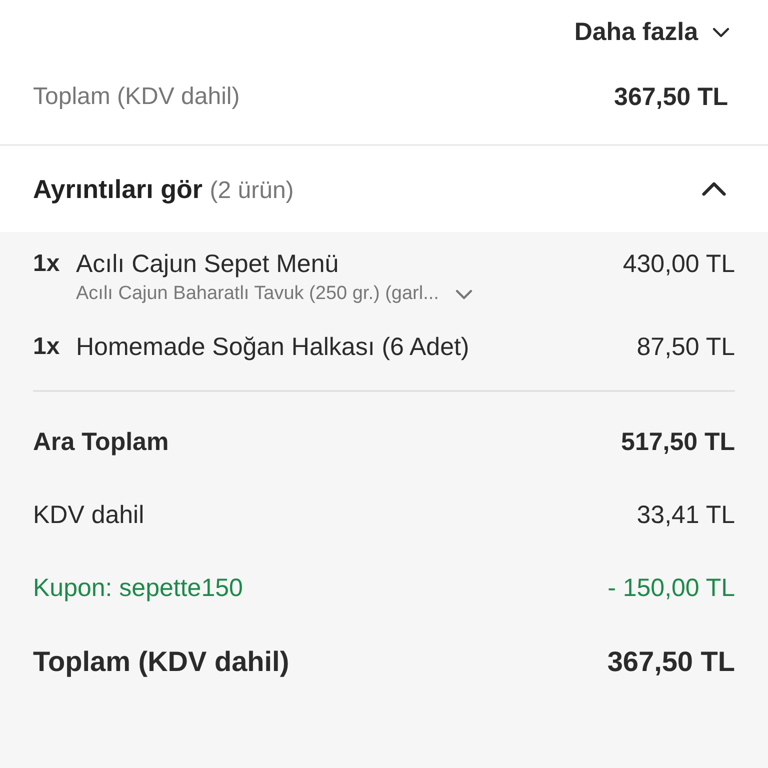  What do you see at coordinates (671, 588) in the screenshot?
I see `coupon-value: - 150,00 TL` at bounding box center [671, 588].